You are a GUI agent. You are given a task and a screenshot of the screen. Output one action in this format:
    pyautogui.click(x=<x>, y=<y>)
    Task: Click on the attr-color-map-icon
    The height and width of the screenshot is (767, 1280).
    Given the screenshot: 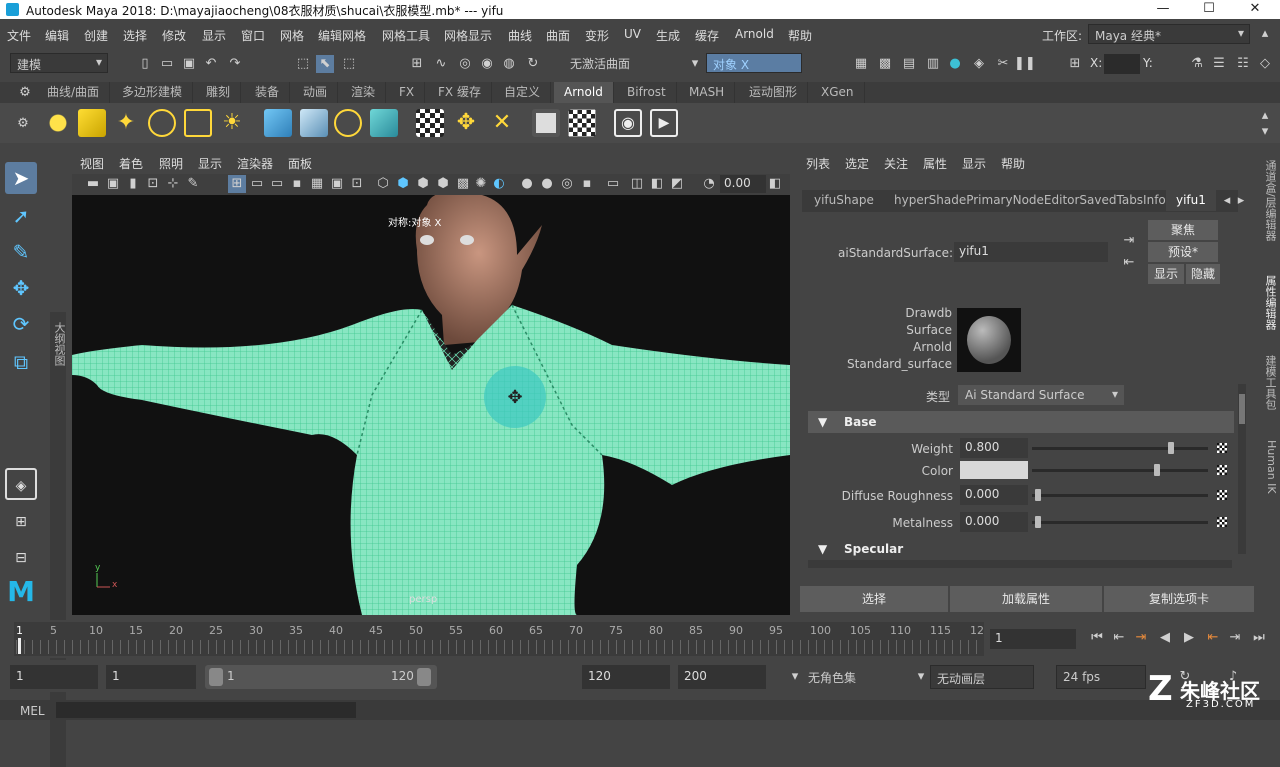 What is the action you would take?
    pyautogui.click(x=1222, y=470)
    